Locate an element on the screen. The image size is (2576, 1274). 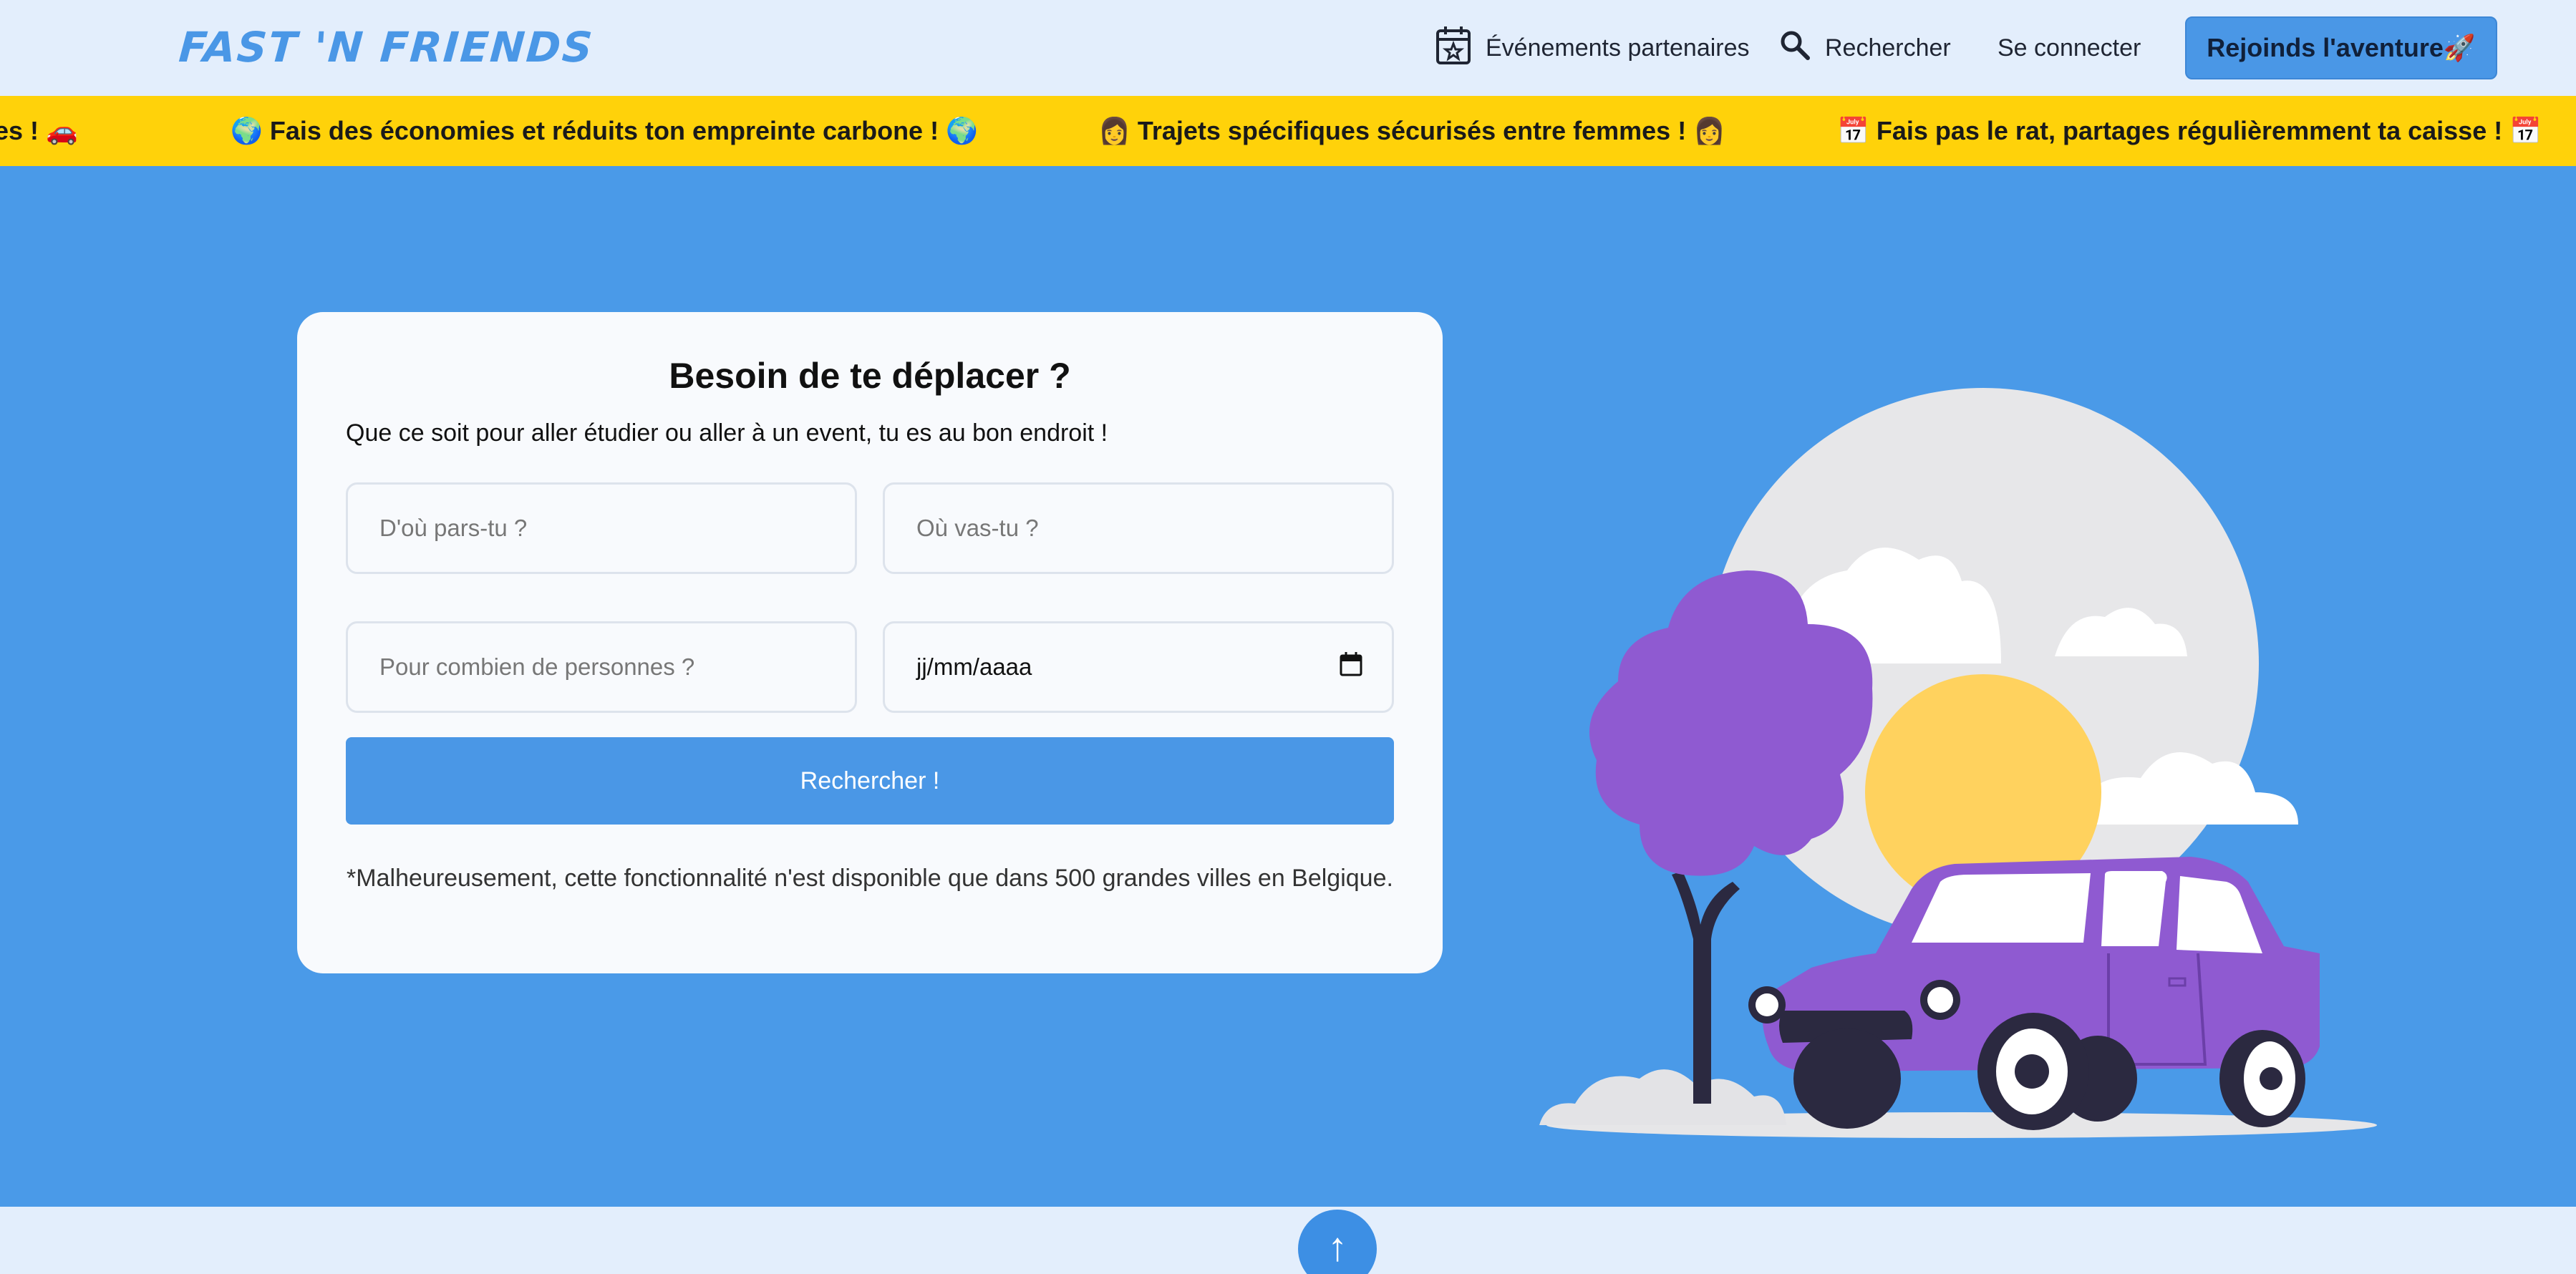
logo: FAST 'N FRIENDS is located at coordinates (386, 47).